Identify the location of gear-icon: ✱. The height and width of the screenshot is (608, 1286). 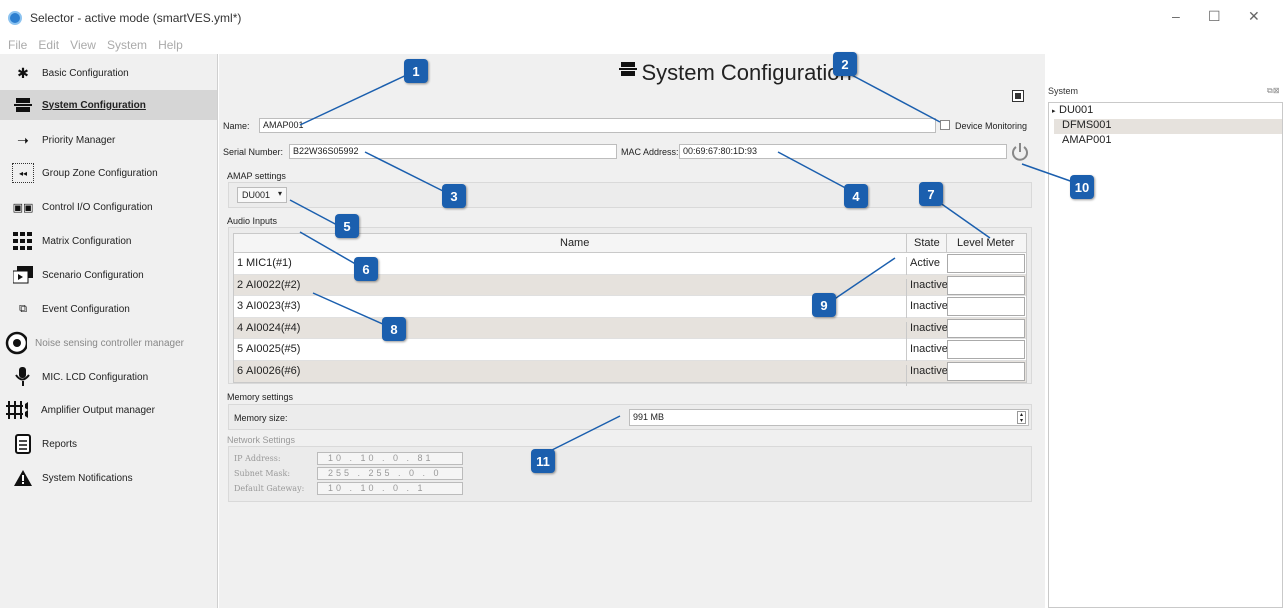
(23, 72).